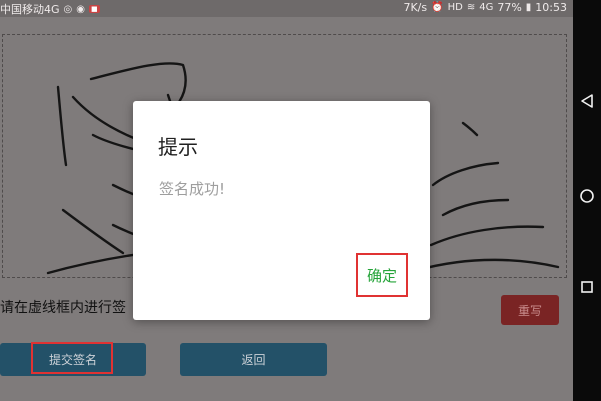 Image resolution: width=601 pixels, height=401 pixels. Describe the element at coordinates (415, 7) in the screenshot. I see `network-speed: 7K/s` at that location.